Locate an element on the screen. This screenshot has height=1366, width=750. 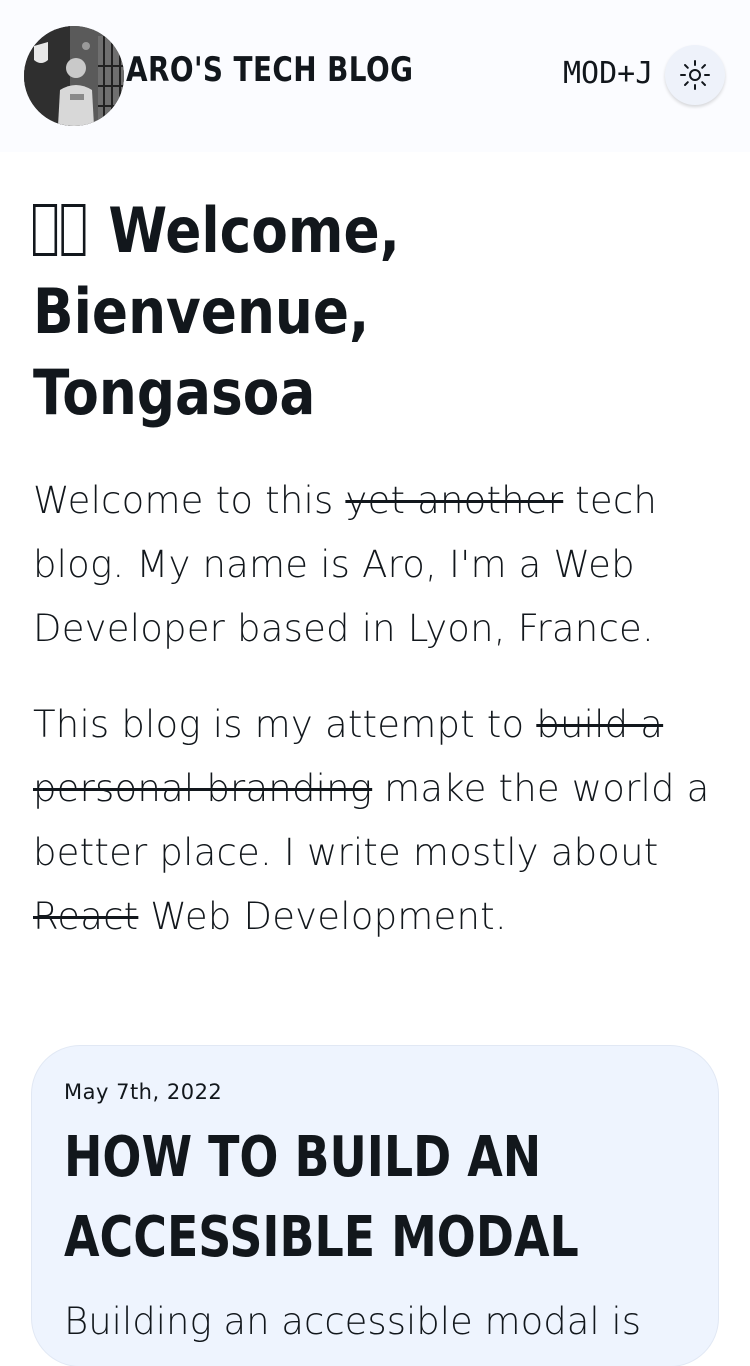
hero-line-2: Bienvenue, is located at coordinates (201, 311).